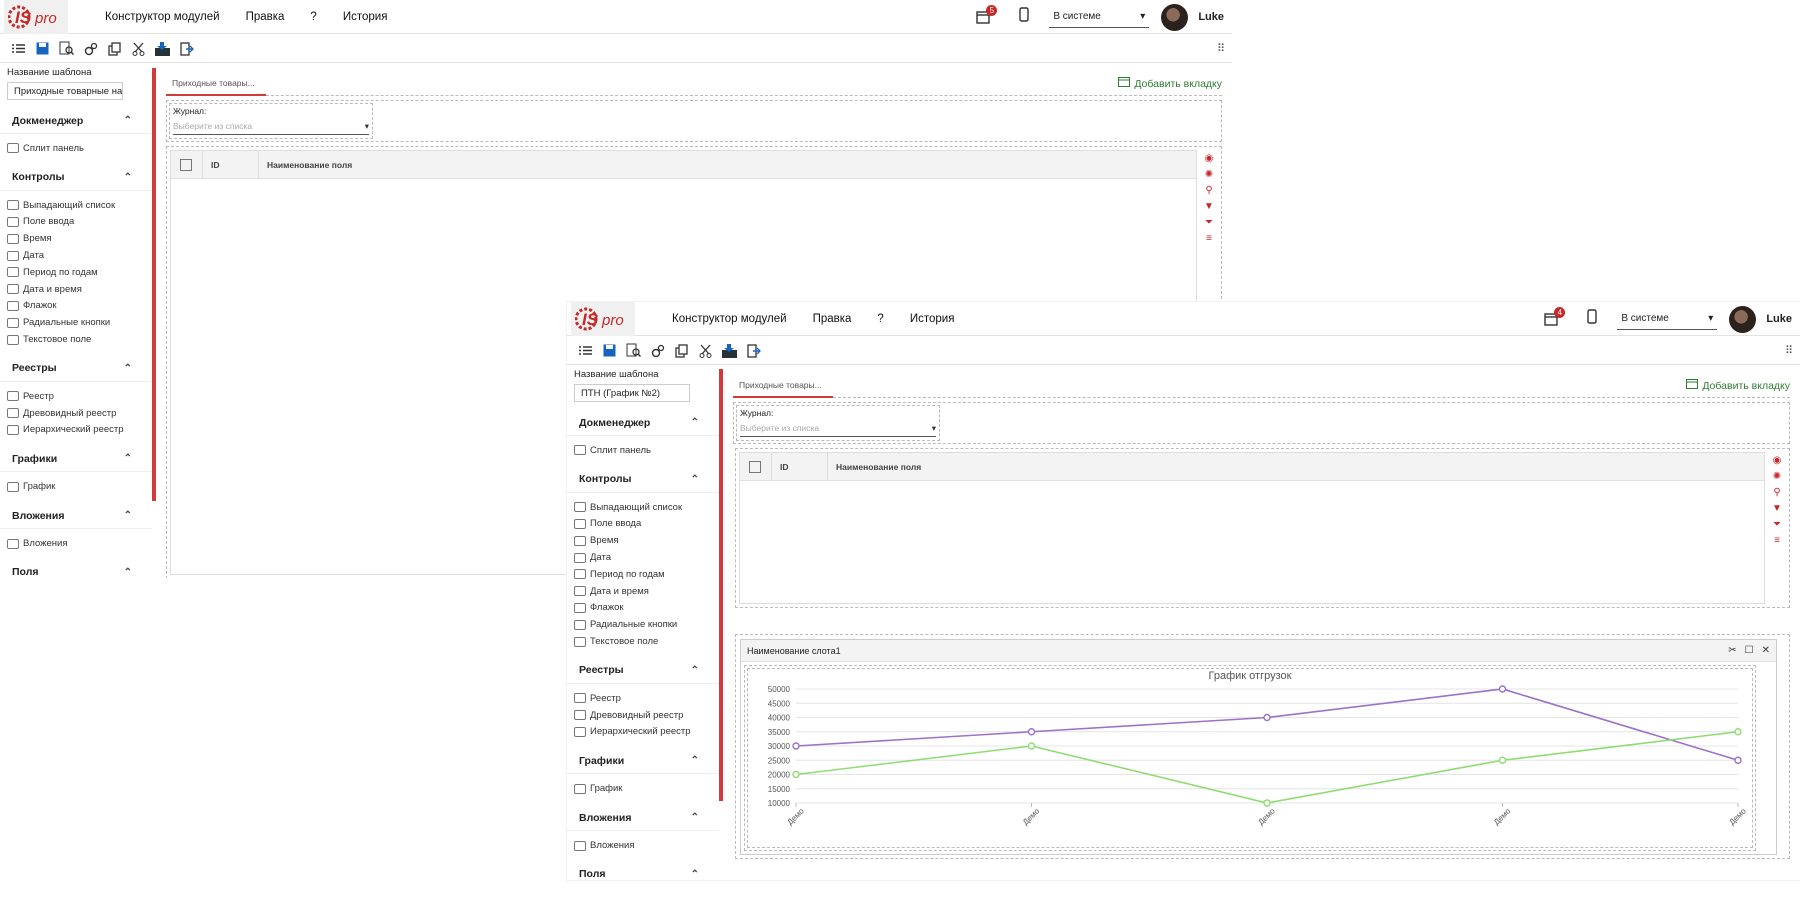  What do you see at coordinates (1732, 650) in the screenshot?
I see `unpin-icon: ✂` at bounding box center [1732, 650].